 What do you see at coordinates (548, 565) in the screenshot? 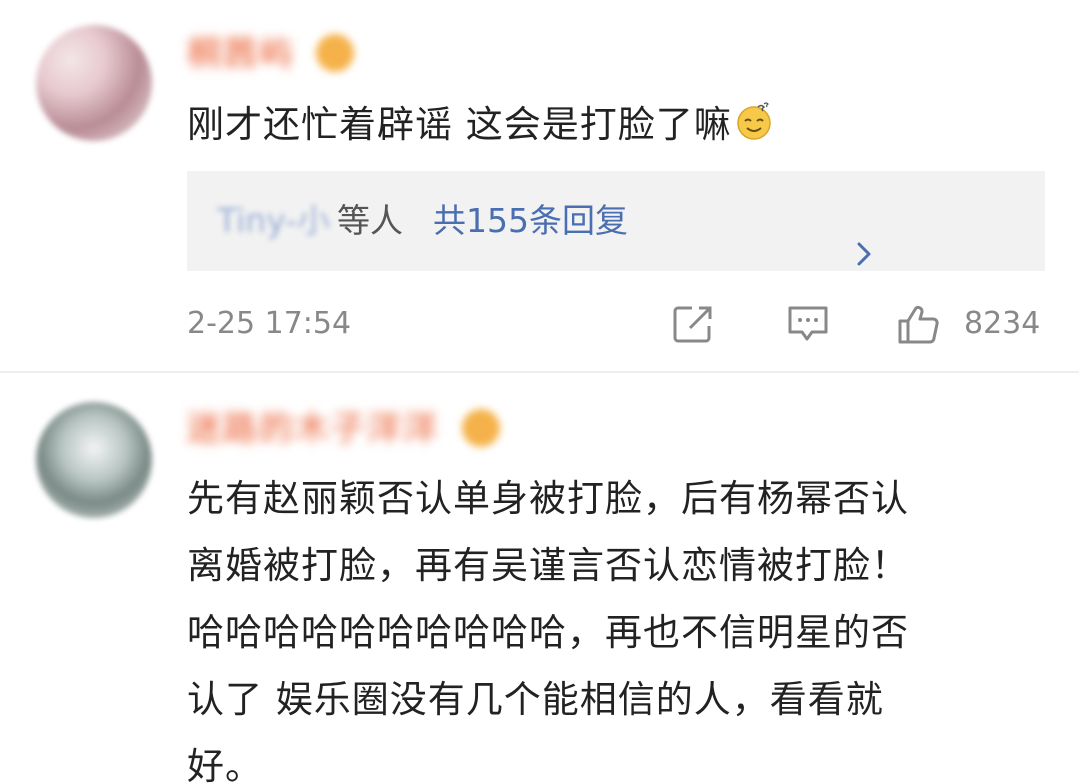
I see `comment-text-line: 离婚被打脸，再有吴谨言否认恋情被打脸！` at bounding box center [548, 565].